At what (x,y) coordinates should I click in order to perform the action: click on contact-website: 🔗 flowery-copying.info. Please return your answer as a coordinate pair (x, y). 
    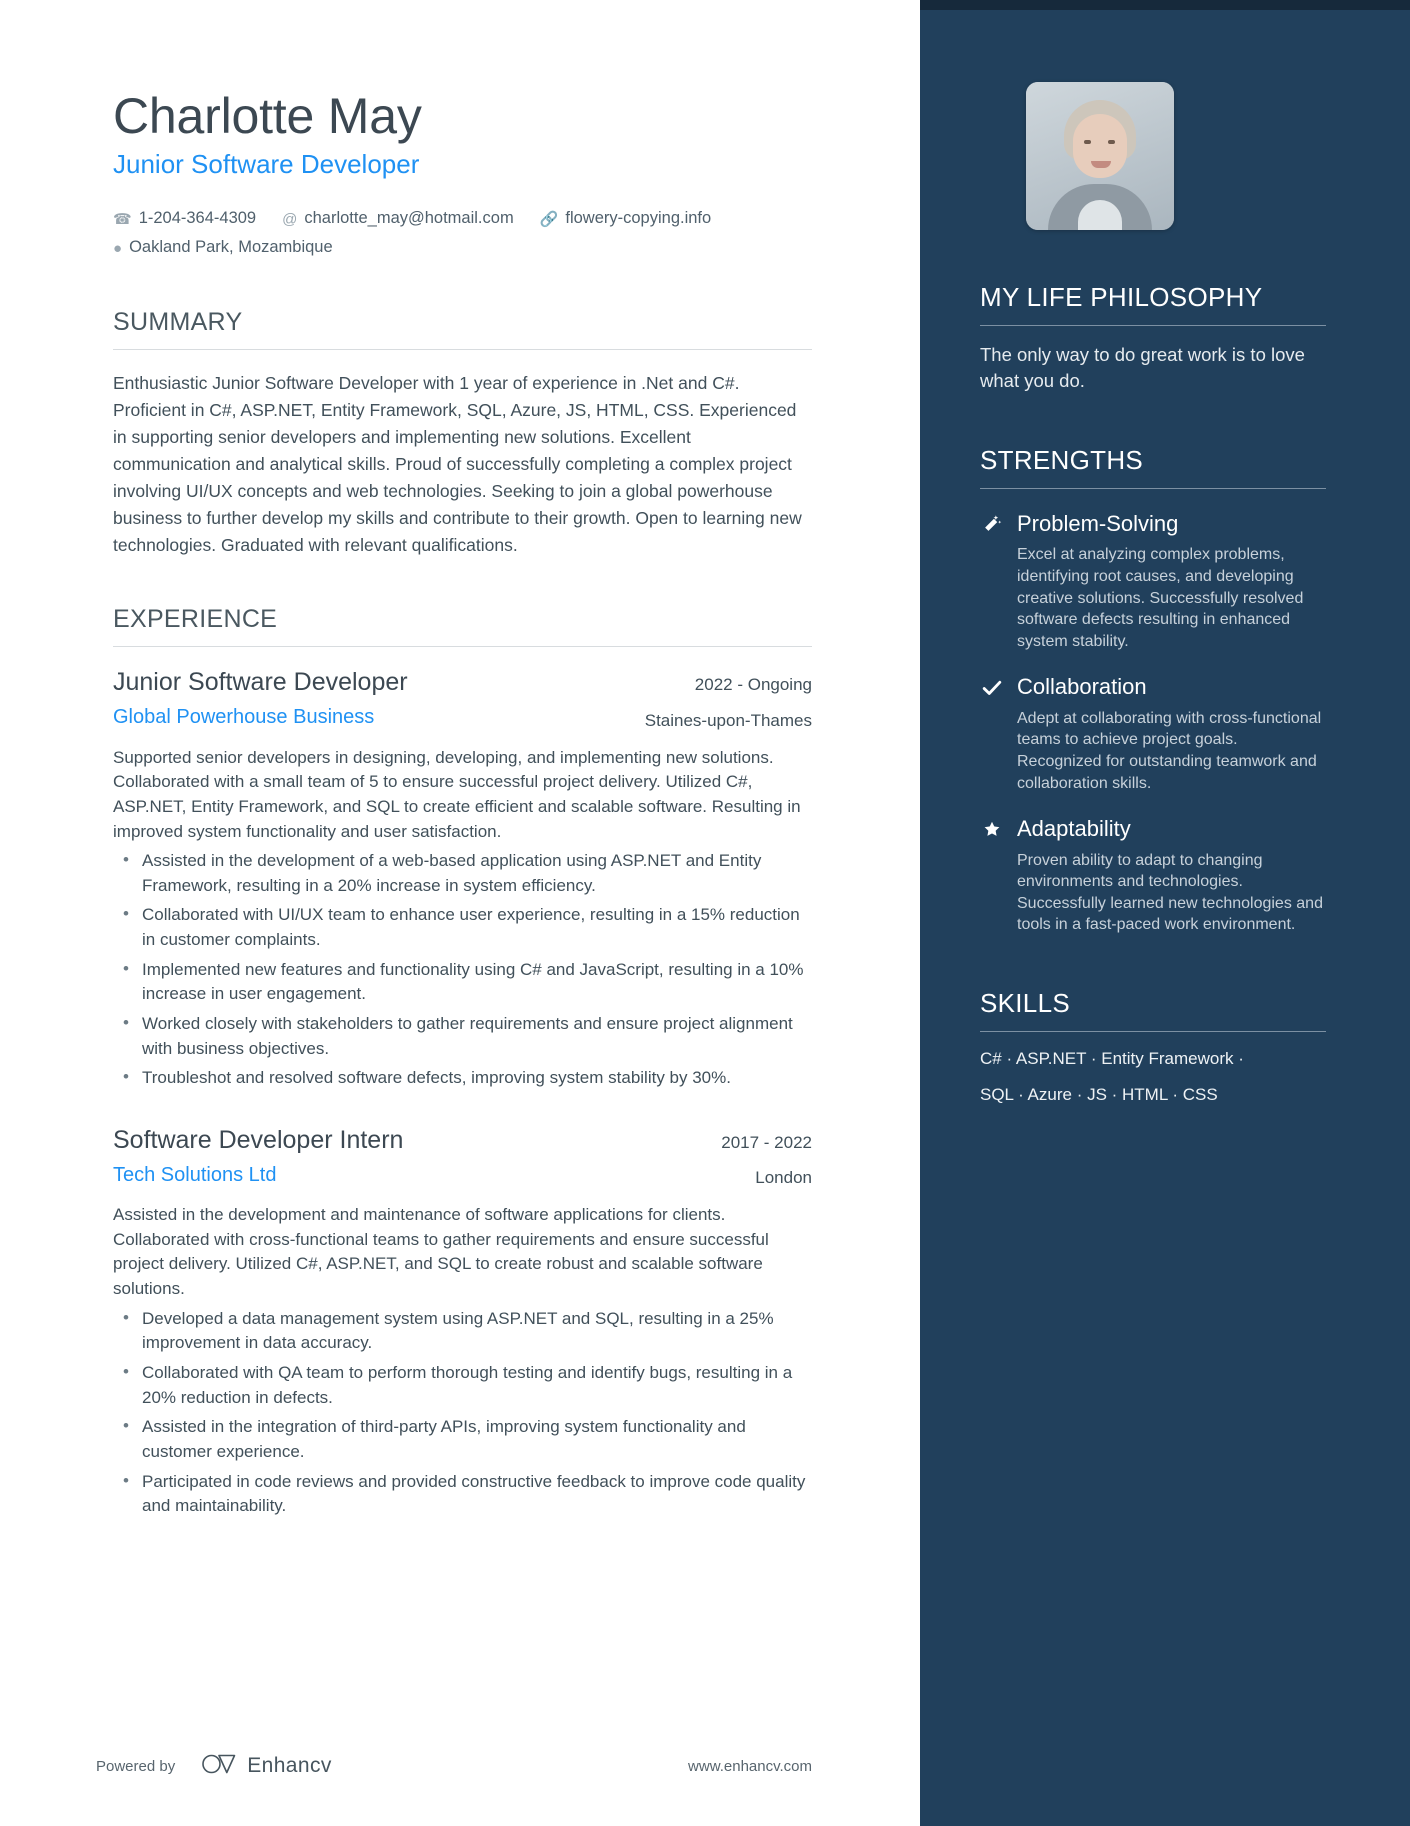
    Looking at the image, I should click on (626, 218).